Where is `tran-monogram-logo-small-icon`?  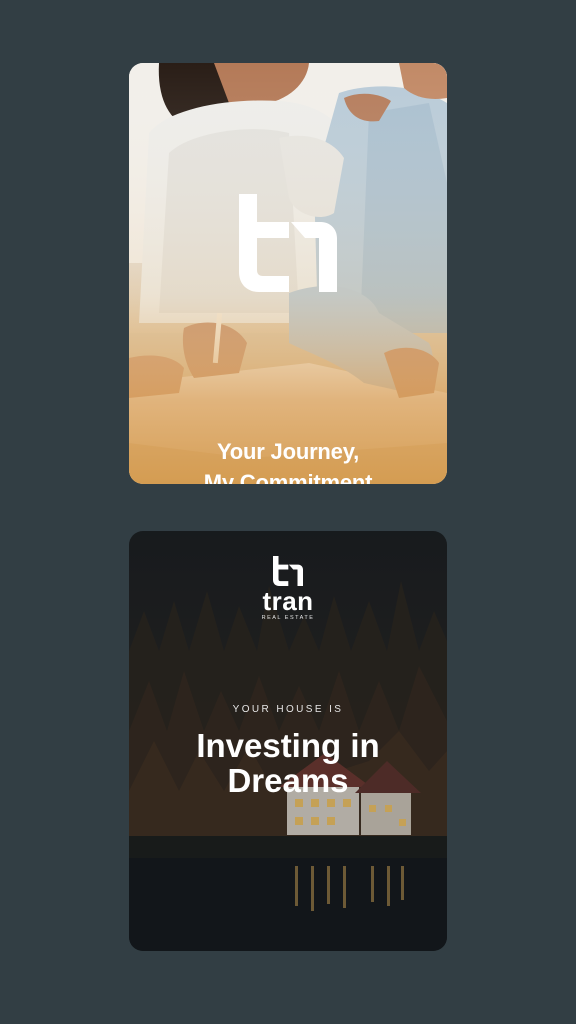 tran-monogram-logo-small-icon is located at coordinates (288, 571).